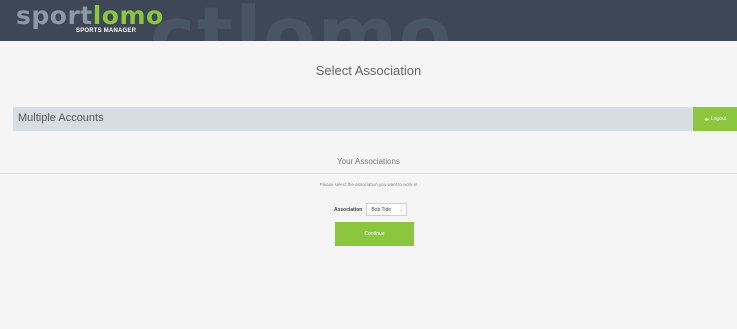 Image resolution: width=737 pixels, height=329 pixels. I want to click on association-label: Association, so click(348, 209).